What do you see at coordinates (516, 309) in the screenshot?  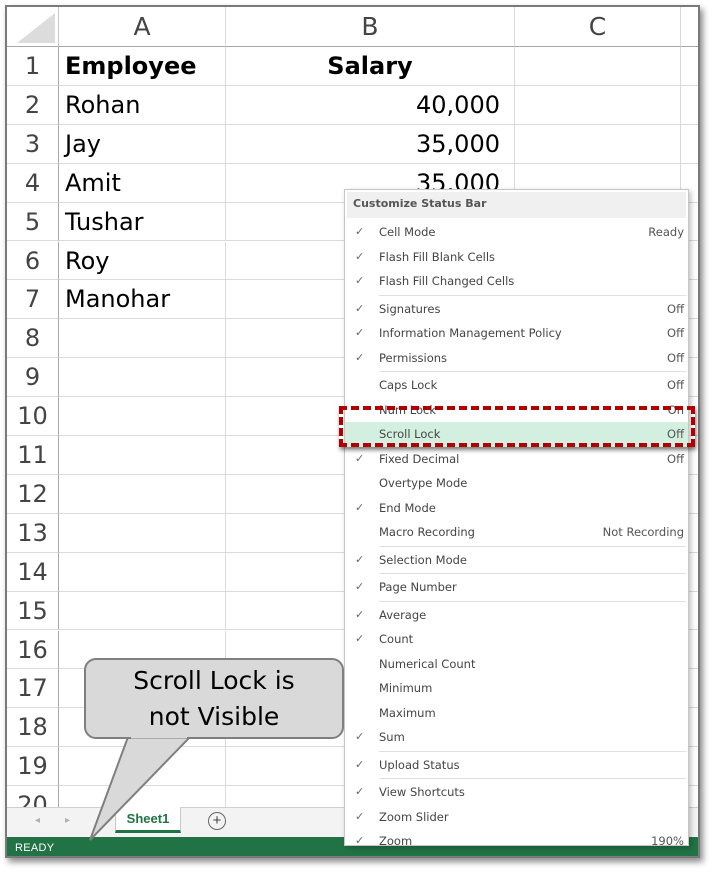 I see `menu-item-signatures: ✓ Signatures Off` at bounding box center [516, 309].